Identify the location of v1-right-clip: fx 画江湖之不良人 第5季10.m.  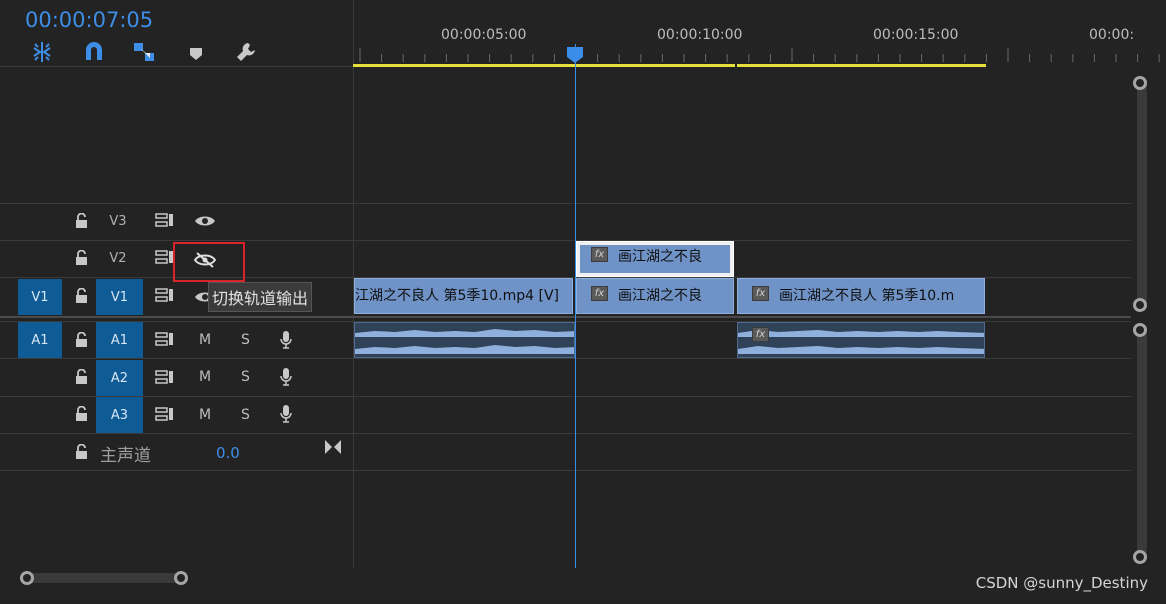
(861, 296).